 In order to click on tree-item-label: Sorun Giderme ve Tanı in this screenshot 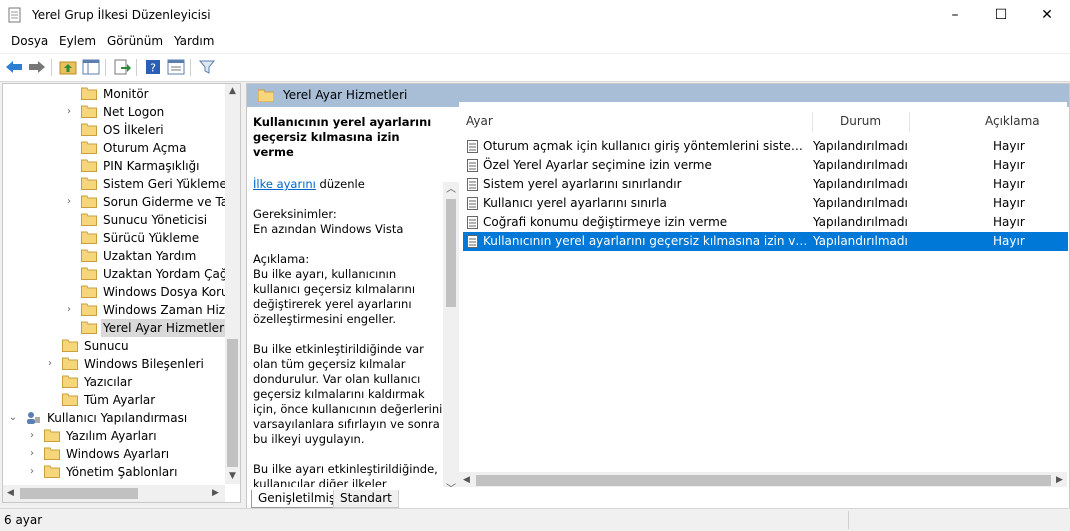, I will do `click(171, 202)`.